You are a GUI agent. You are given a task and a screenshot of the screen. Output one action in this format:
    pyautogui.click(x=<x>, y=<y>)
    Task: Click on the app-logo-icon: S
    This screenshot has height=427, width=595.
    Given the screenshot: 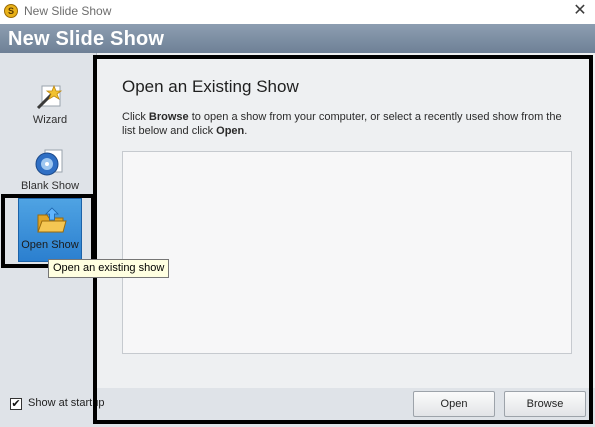 What is the action you would take?
    pyautogui.click(x=11, y=11)
    